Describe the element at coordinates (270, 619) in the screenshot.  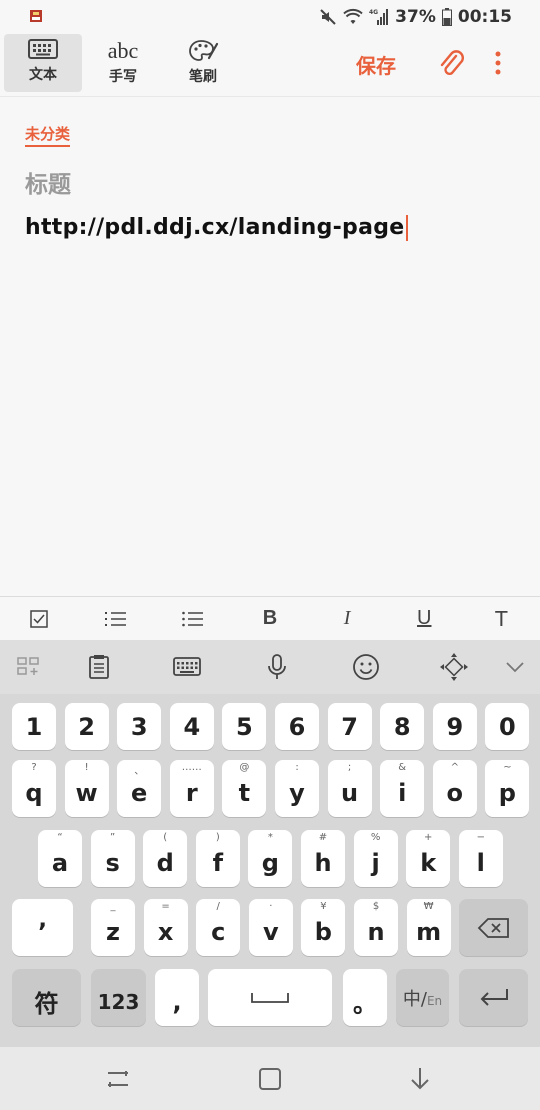
I see `bold-button: B` at that location.